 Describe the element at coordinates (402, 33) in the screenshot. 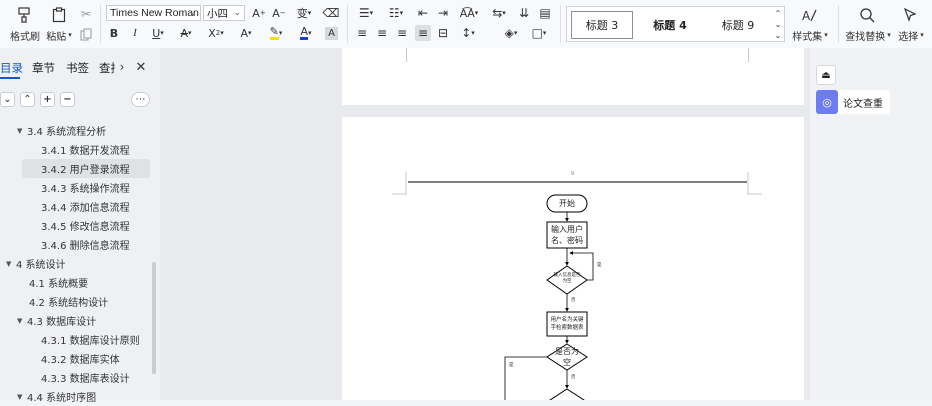

I see `align-right-icon: ≡` at that location.